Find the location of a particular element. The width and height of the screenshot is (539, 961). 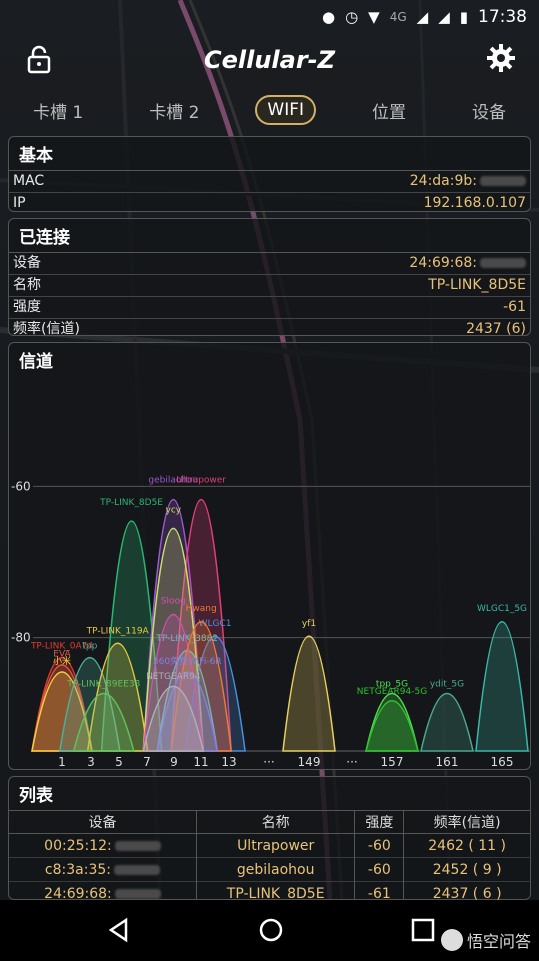

series-label: ydit_5G is located at coordinates (447, 685).